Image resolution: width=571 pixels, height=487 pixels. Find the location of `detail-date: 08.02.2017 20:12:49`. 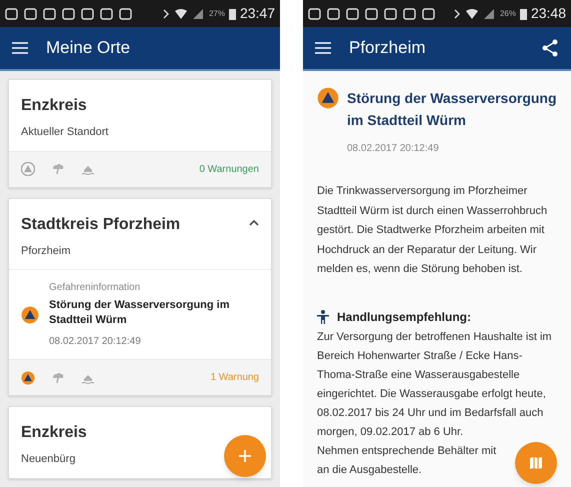

detail-date: 08.02.2017 20:12:49 is located at coordinates (393, 149).